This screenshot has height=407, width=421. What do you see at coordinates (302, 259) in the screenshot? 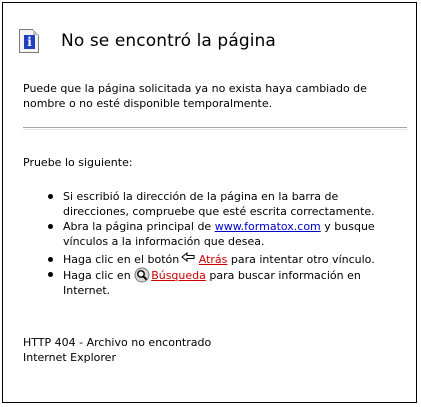
I see `tip-back-suffix: para intentar otro vínculo.` at bounding box center [302, 259].